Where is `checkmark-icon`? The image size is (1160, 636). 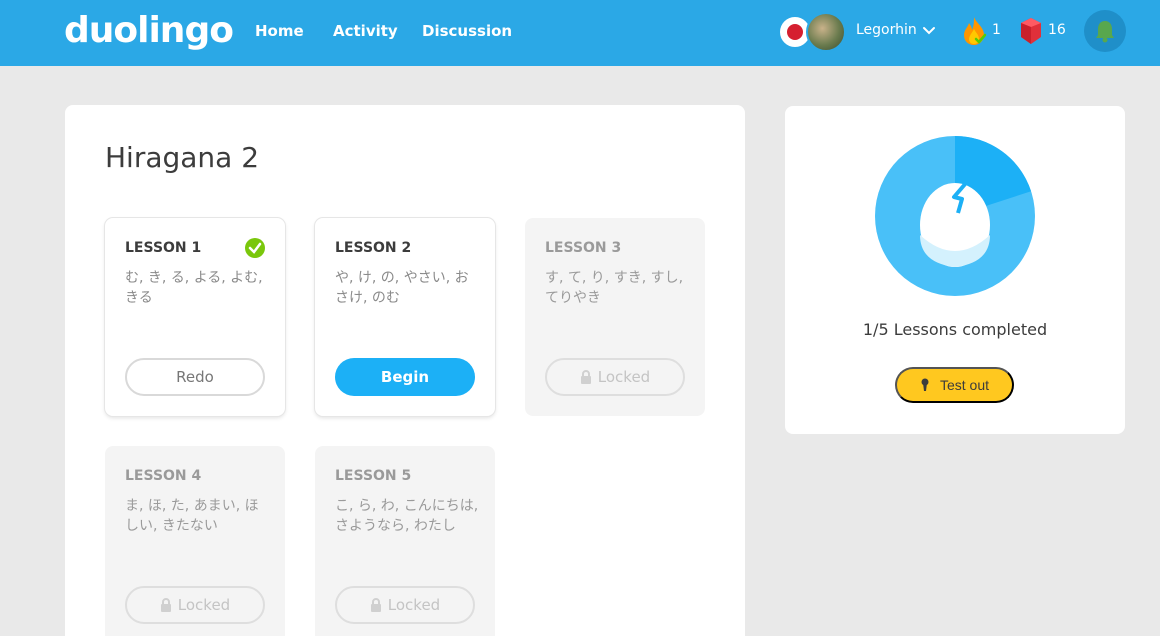 checkmark-icon is located at coordinates (255, 248).